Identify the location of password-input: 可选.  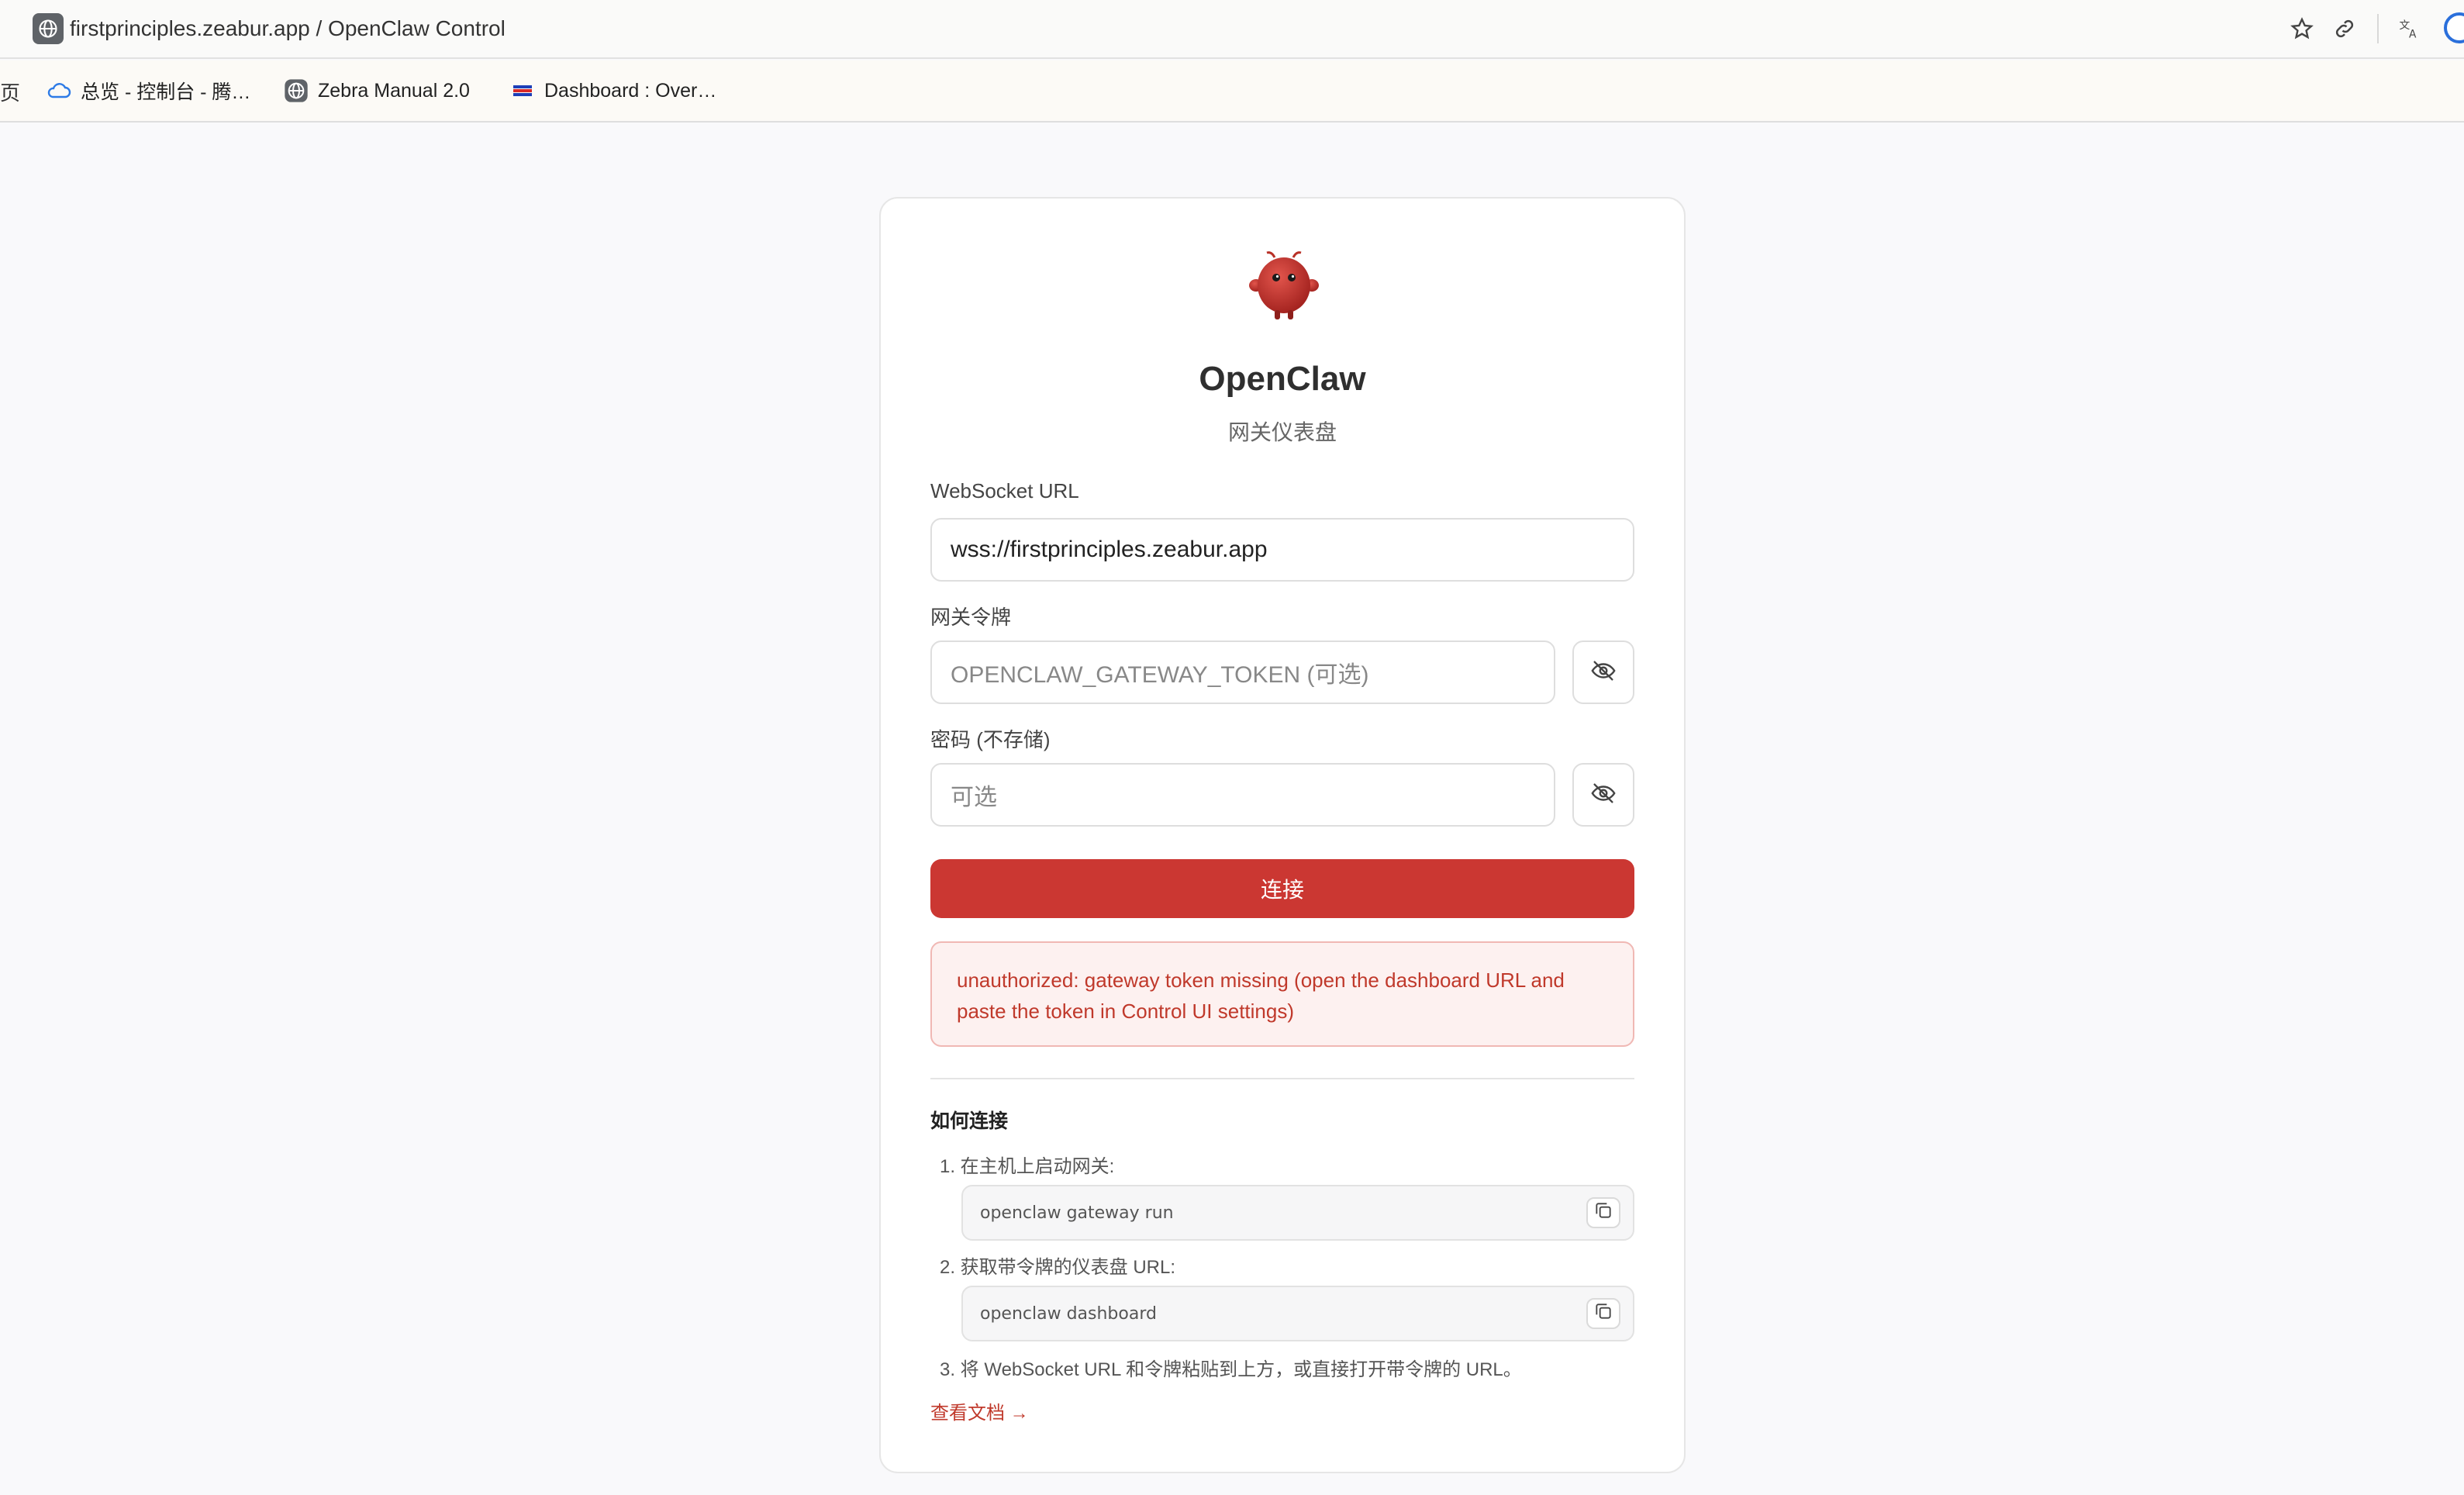
(1243, 795).